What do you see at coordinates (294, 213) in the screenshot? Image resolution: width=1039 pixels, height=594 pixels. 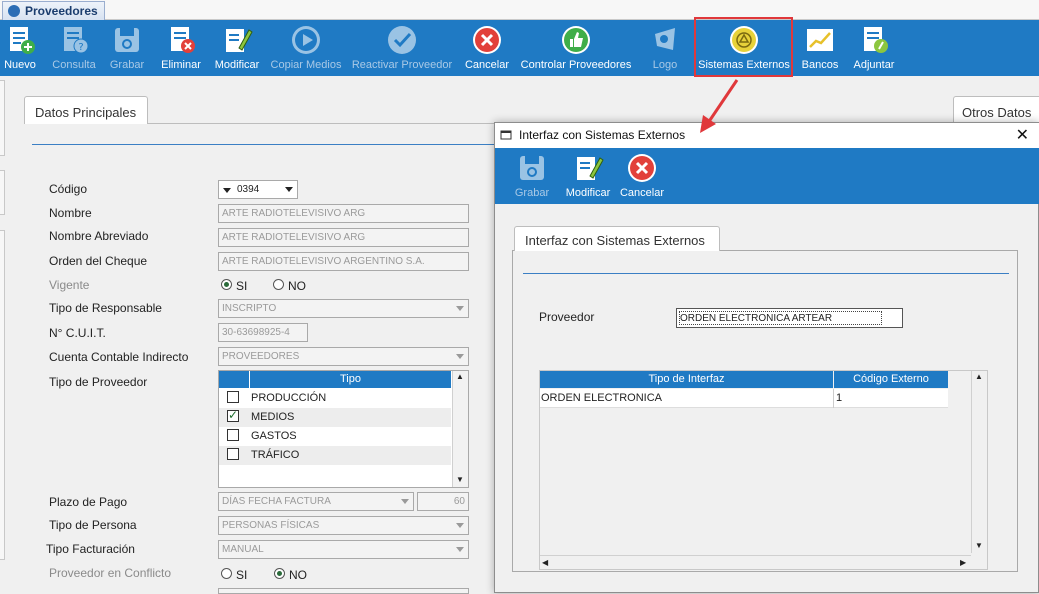 I see `nombre-value: ARTE RADIOTELEVISIVO ARG` at bounding box center [294, 213].